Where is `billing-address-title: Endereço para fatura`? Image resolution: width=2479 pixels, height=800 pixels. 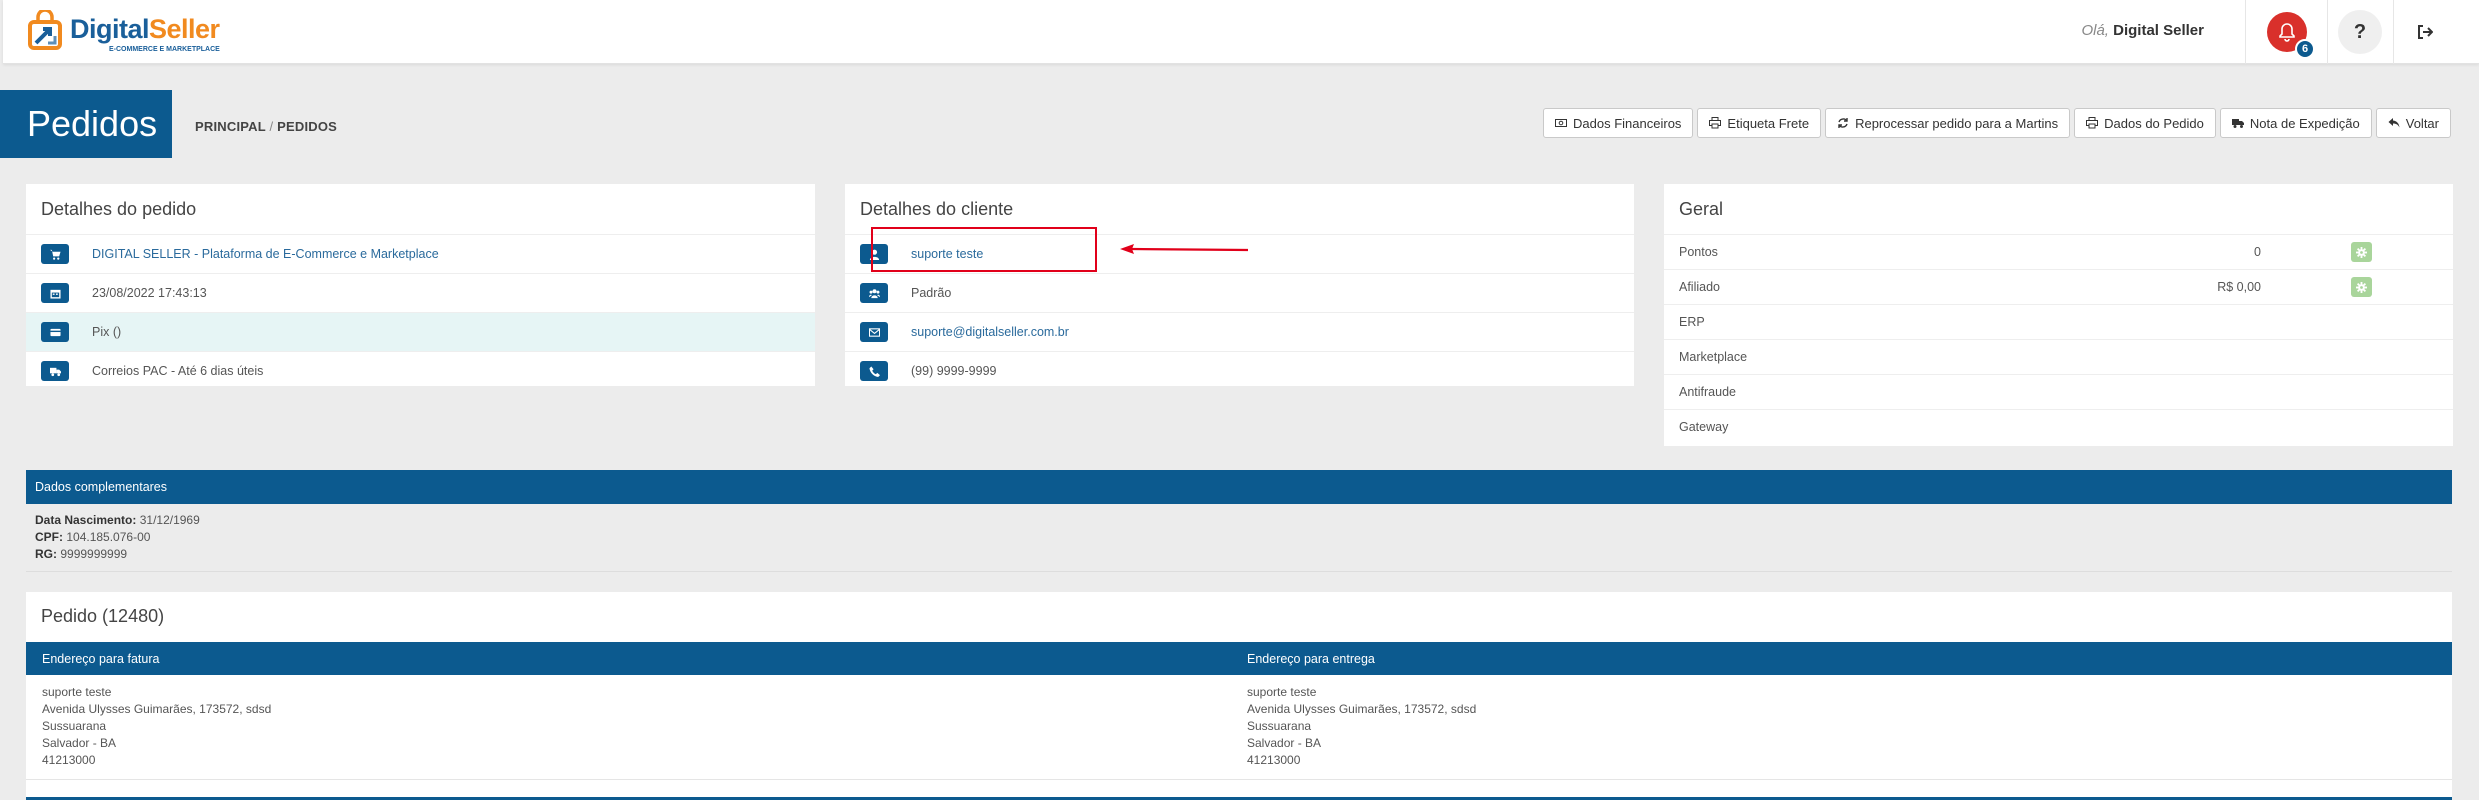
billing-address-title: Endereço para fatura is located at coordinates (101, 658).